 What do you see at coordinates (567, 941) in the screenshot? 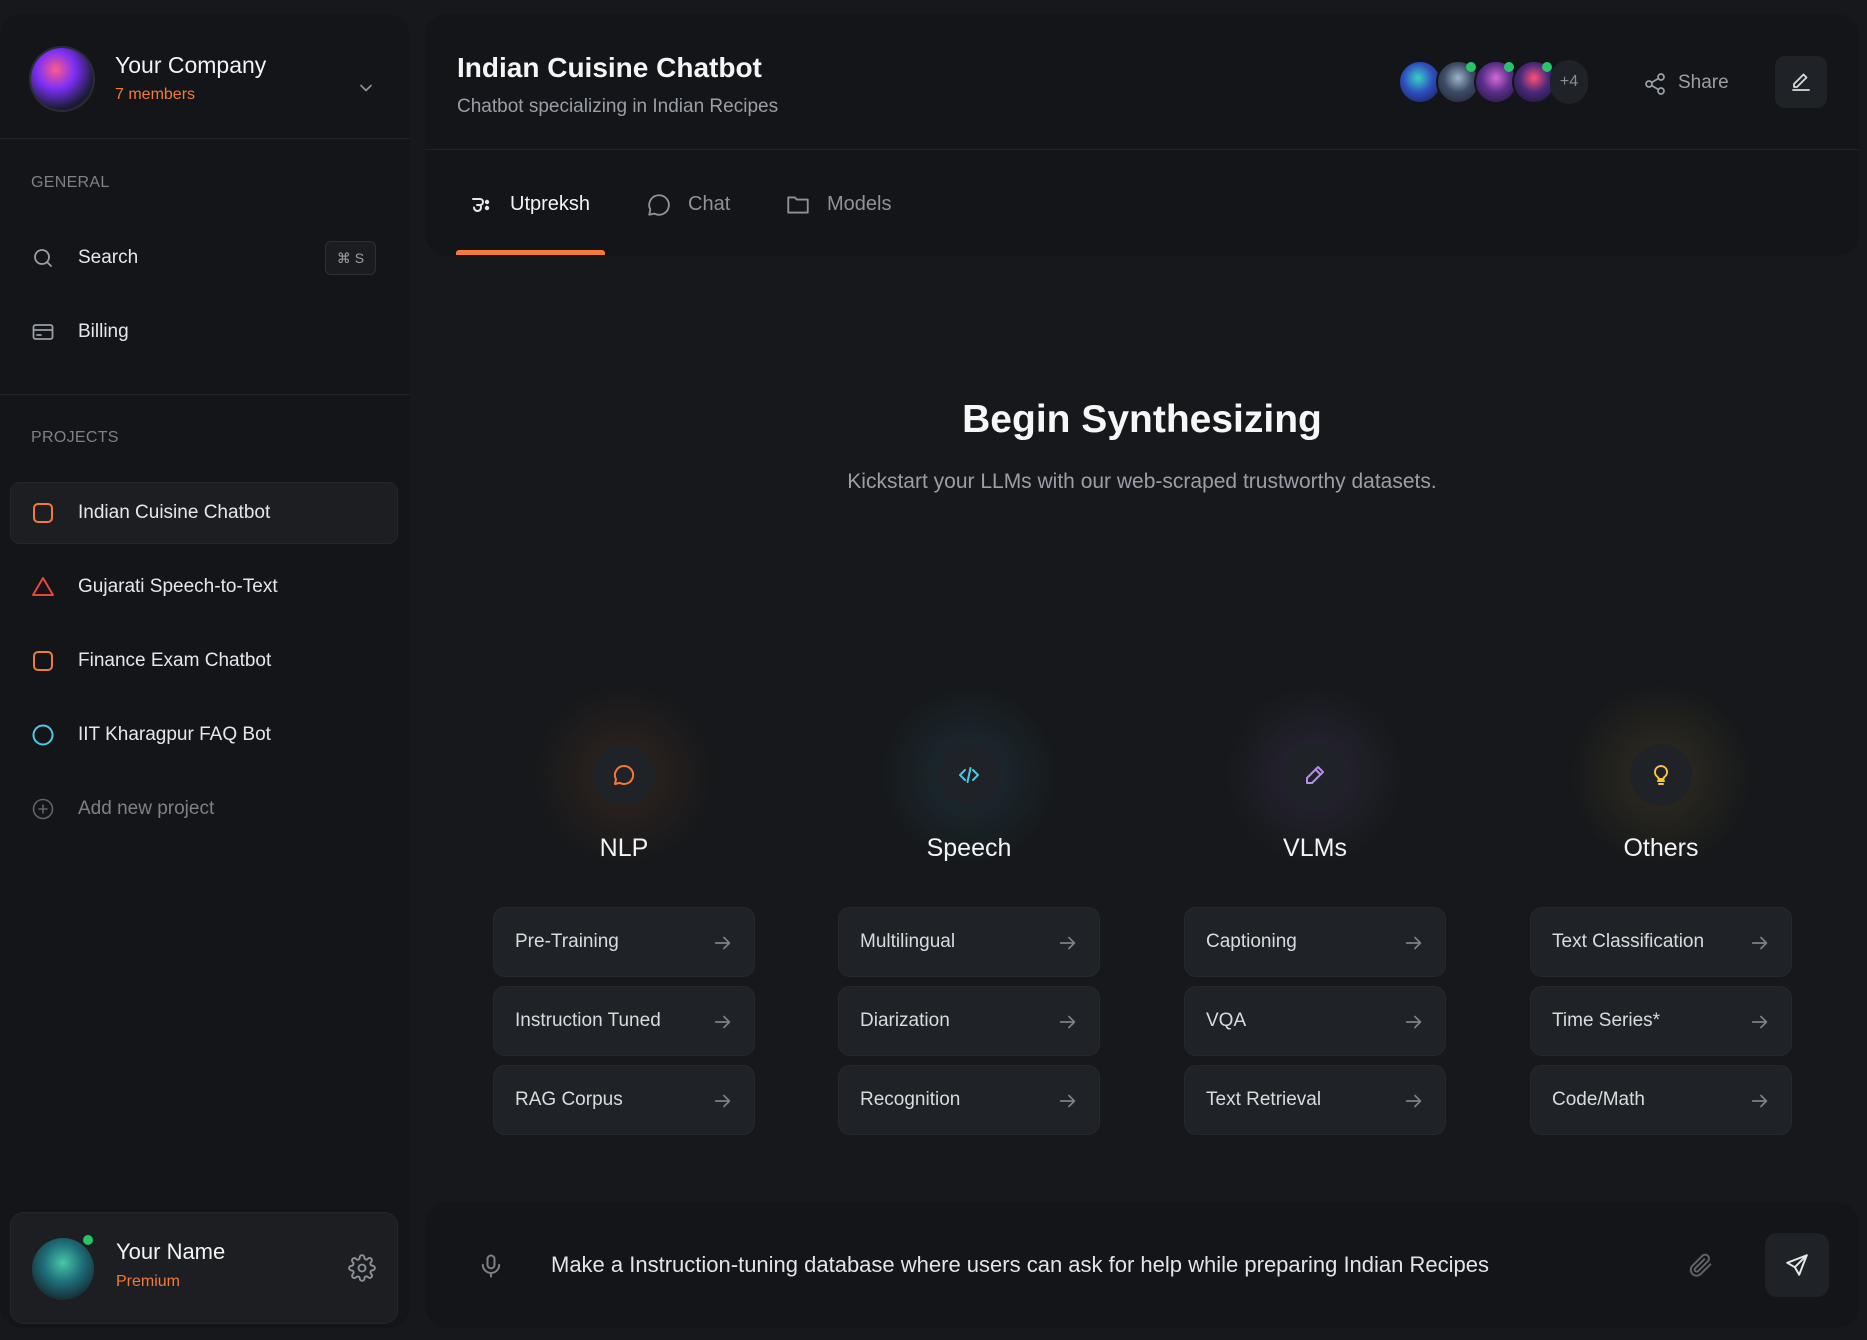
I see `option-label: Pre-Training` at bounding box center [567, 941].